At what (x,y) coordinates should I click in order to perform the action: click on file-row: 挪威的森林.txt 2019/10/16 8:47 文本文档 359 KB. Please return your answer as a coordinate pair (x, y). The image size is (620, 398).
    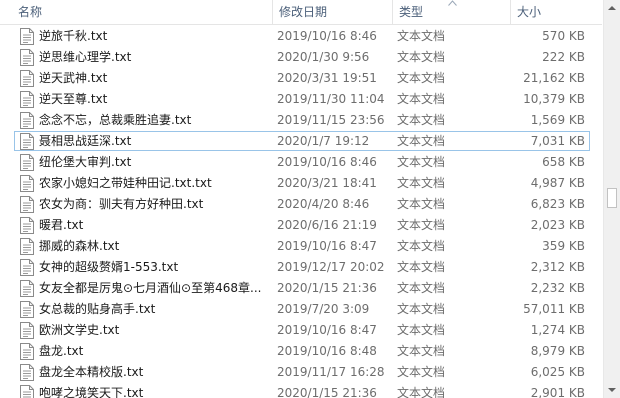
    Looking at the image, I should click on (302, 246).